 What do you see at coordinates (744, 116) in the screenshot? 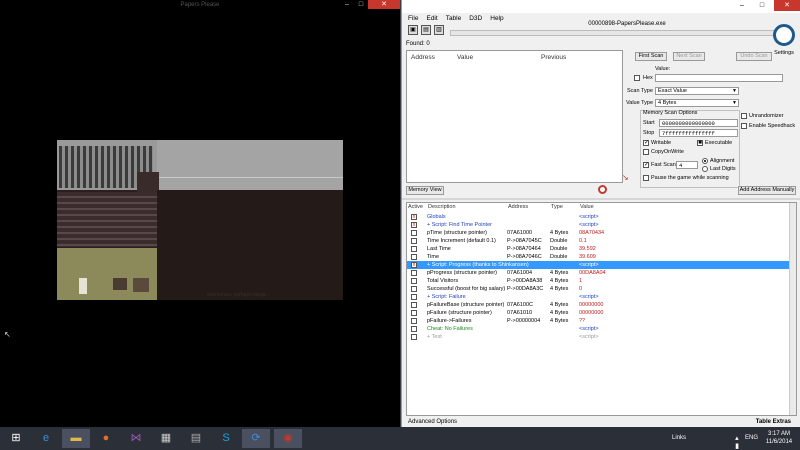
I see `unrandomizer-checkbox` at bounding box center [744, 116].